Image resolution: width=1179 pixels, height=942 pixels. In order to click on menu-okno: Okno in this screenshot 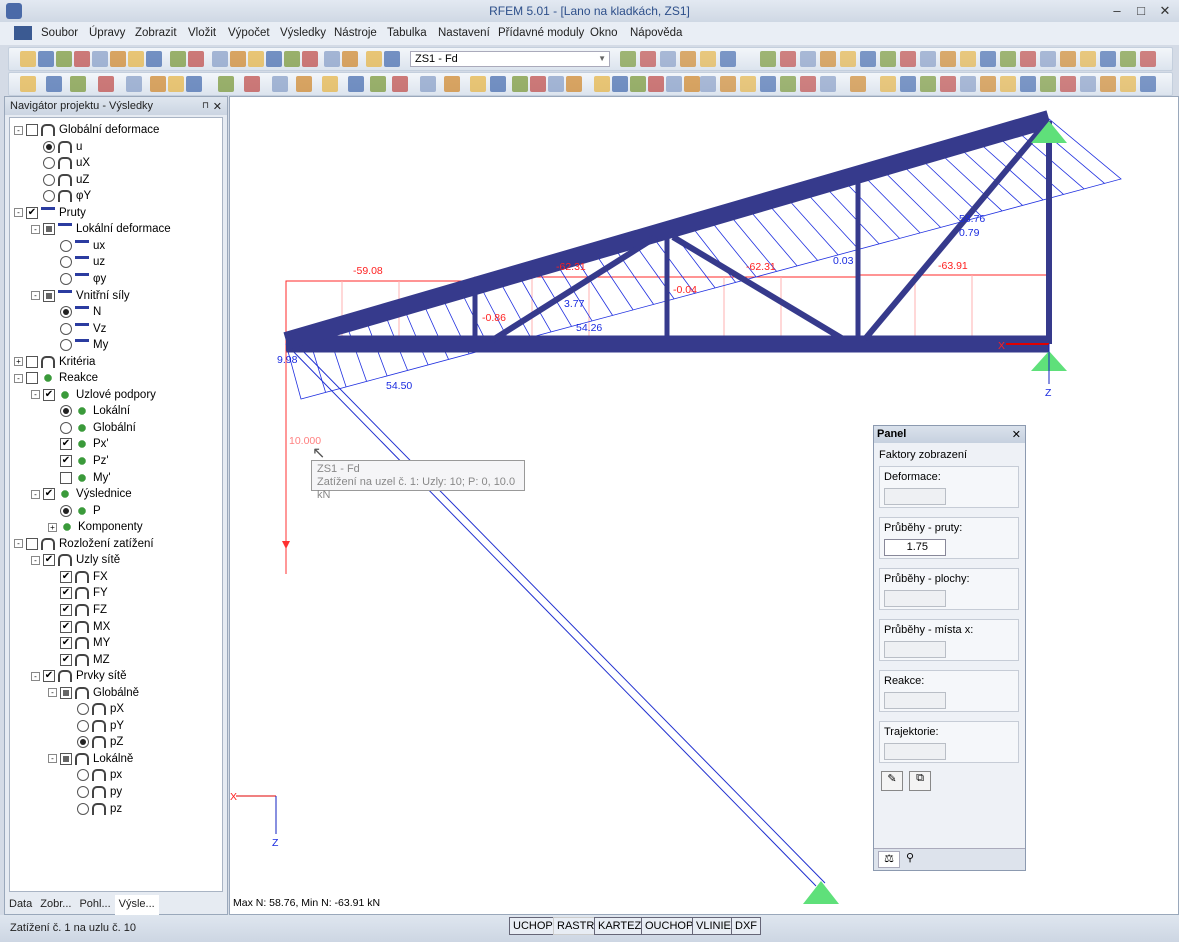, I will do `click(604, 33)`.